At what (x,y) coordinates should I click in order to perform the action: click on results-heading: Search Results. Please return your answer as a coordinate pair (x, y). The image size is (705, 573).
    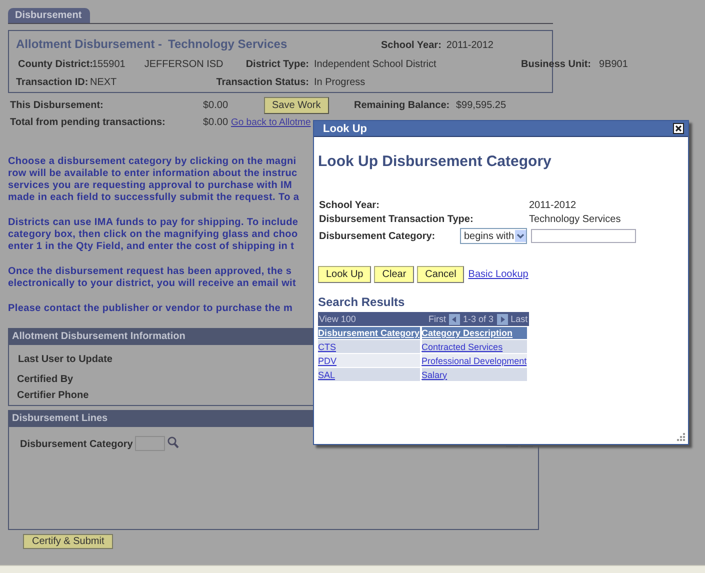
    Looking at the image, I should click on (362, 302).